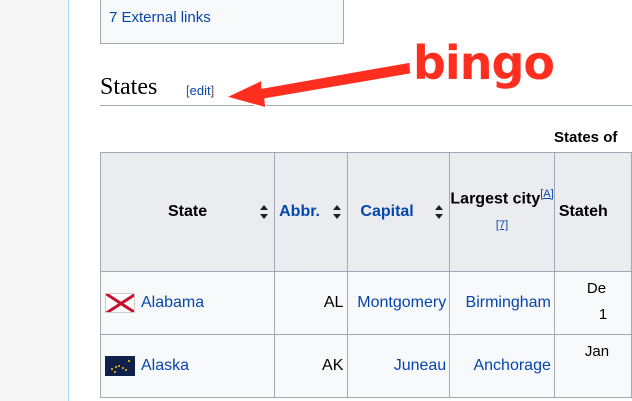  What do you see at coordinates (511, 366) in the screenshot?
I see `largest-city-link: Anchorage` at bounding box center [511, 366].